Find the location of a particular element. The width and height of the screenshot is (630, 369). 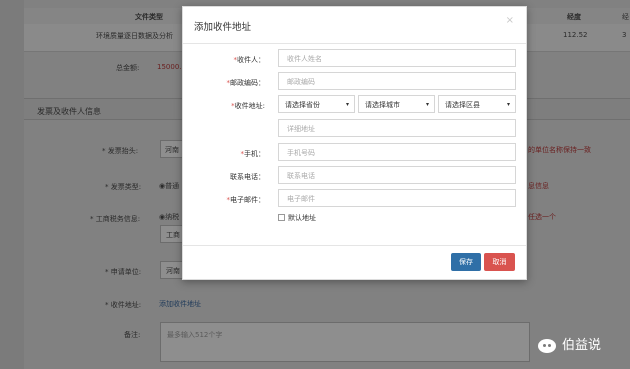

applicant-value: 河南 is located at coordinates (173, 271).